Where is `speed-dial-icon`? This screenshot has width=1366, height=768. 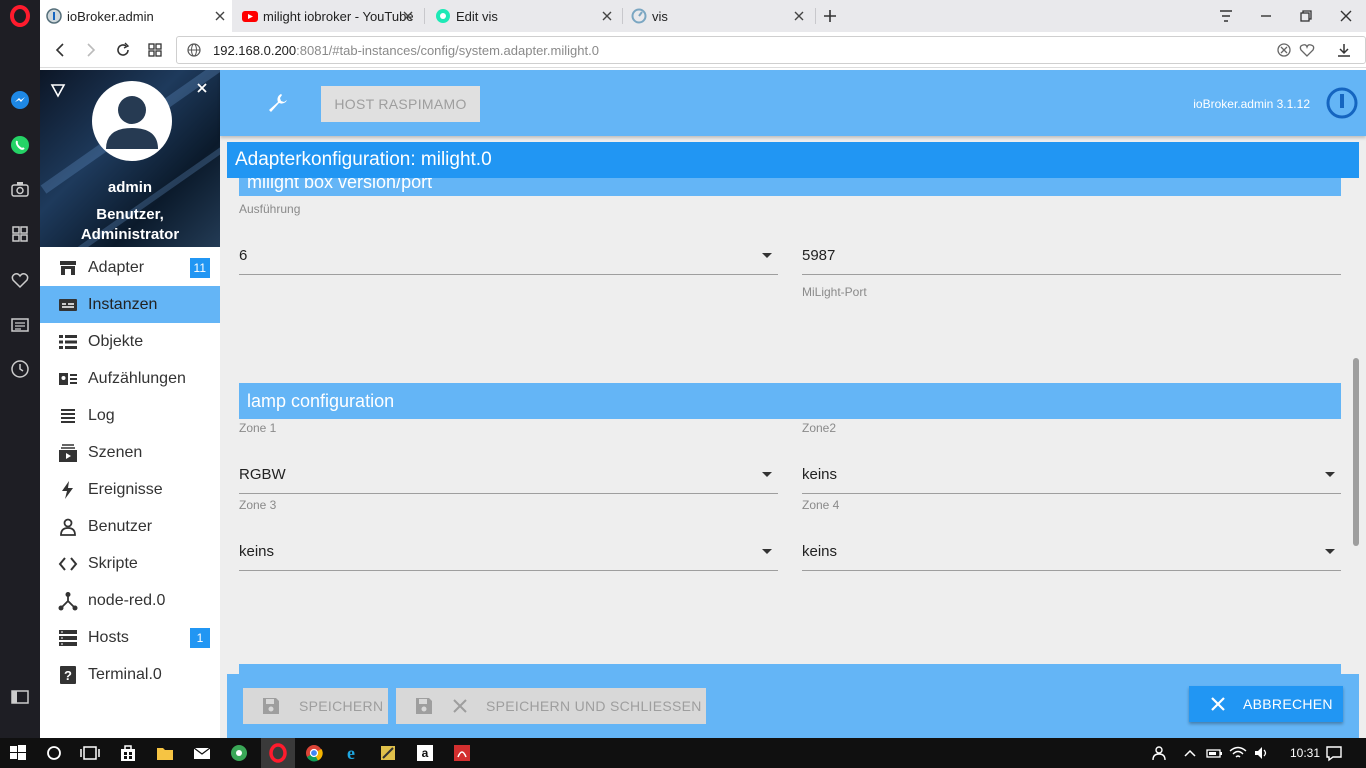 speed-dial-icon is located at coordinates (20, 234).